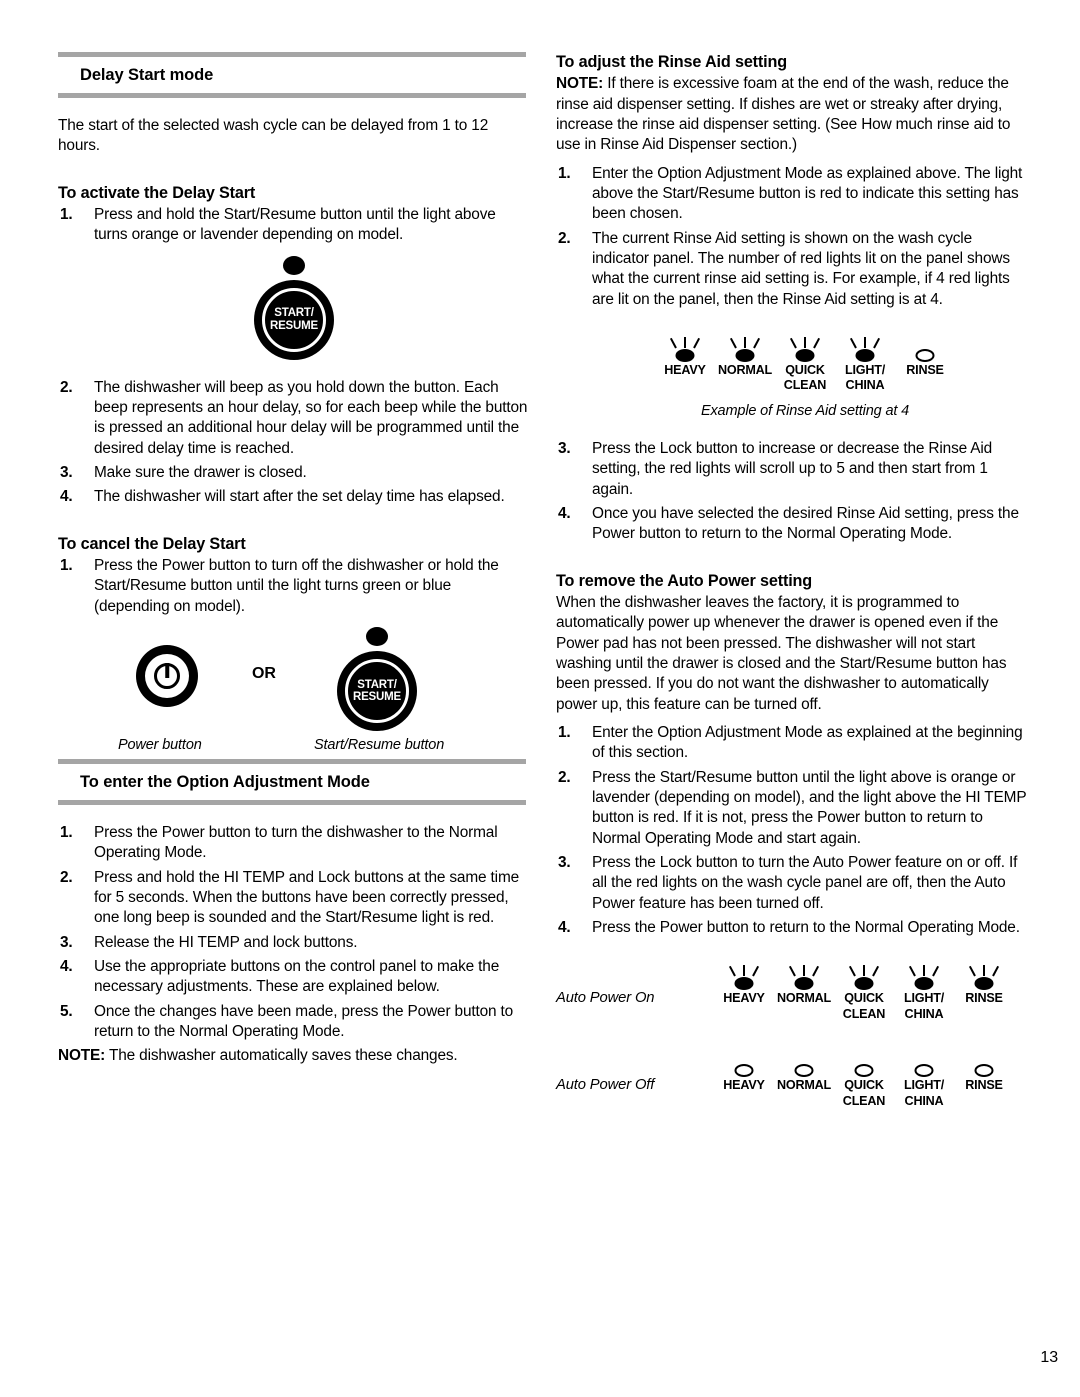  I want to click on power-button-icon, so click(167, 675).